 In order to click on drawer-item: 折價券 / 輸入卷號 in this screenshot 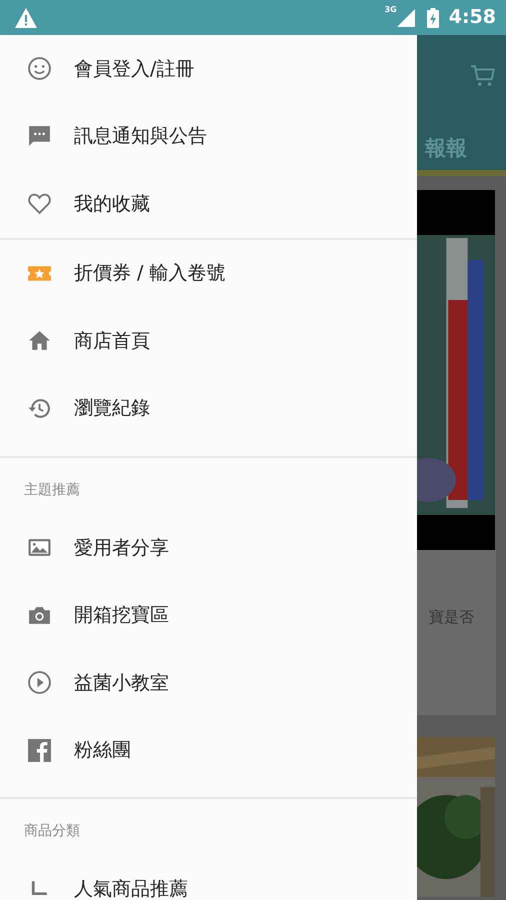, I will do `click(208, 273)`.